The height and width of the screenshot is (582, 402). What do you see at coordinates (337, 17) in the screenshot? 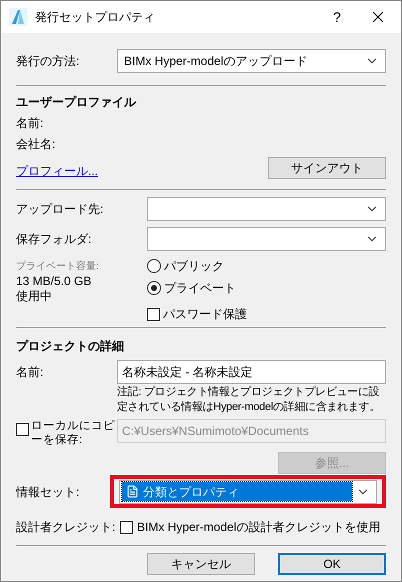
I see `help-button: ?` at bounding box center [337, 17].